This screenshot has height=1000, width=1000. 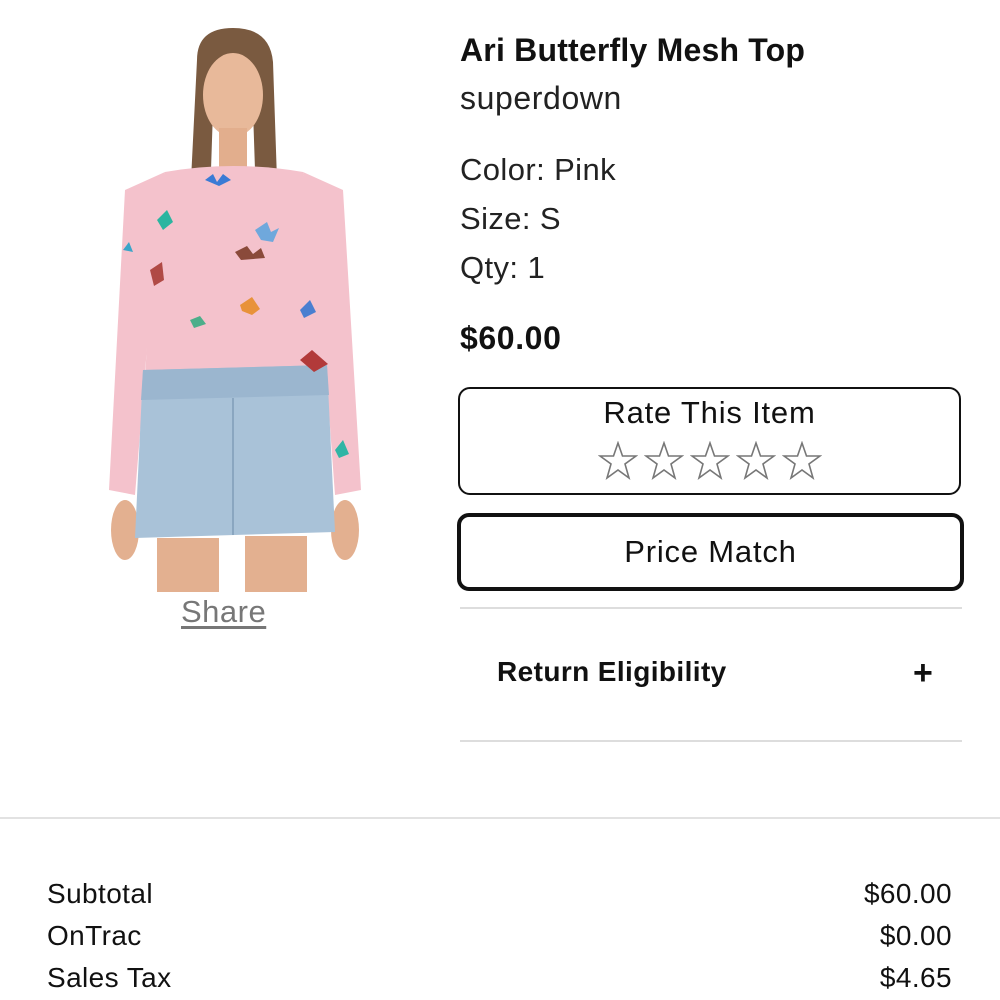 I want to click on shipping-value: $0.00, so click(x=915, y=935).